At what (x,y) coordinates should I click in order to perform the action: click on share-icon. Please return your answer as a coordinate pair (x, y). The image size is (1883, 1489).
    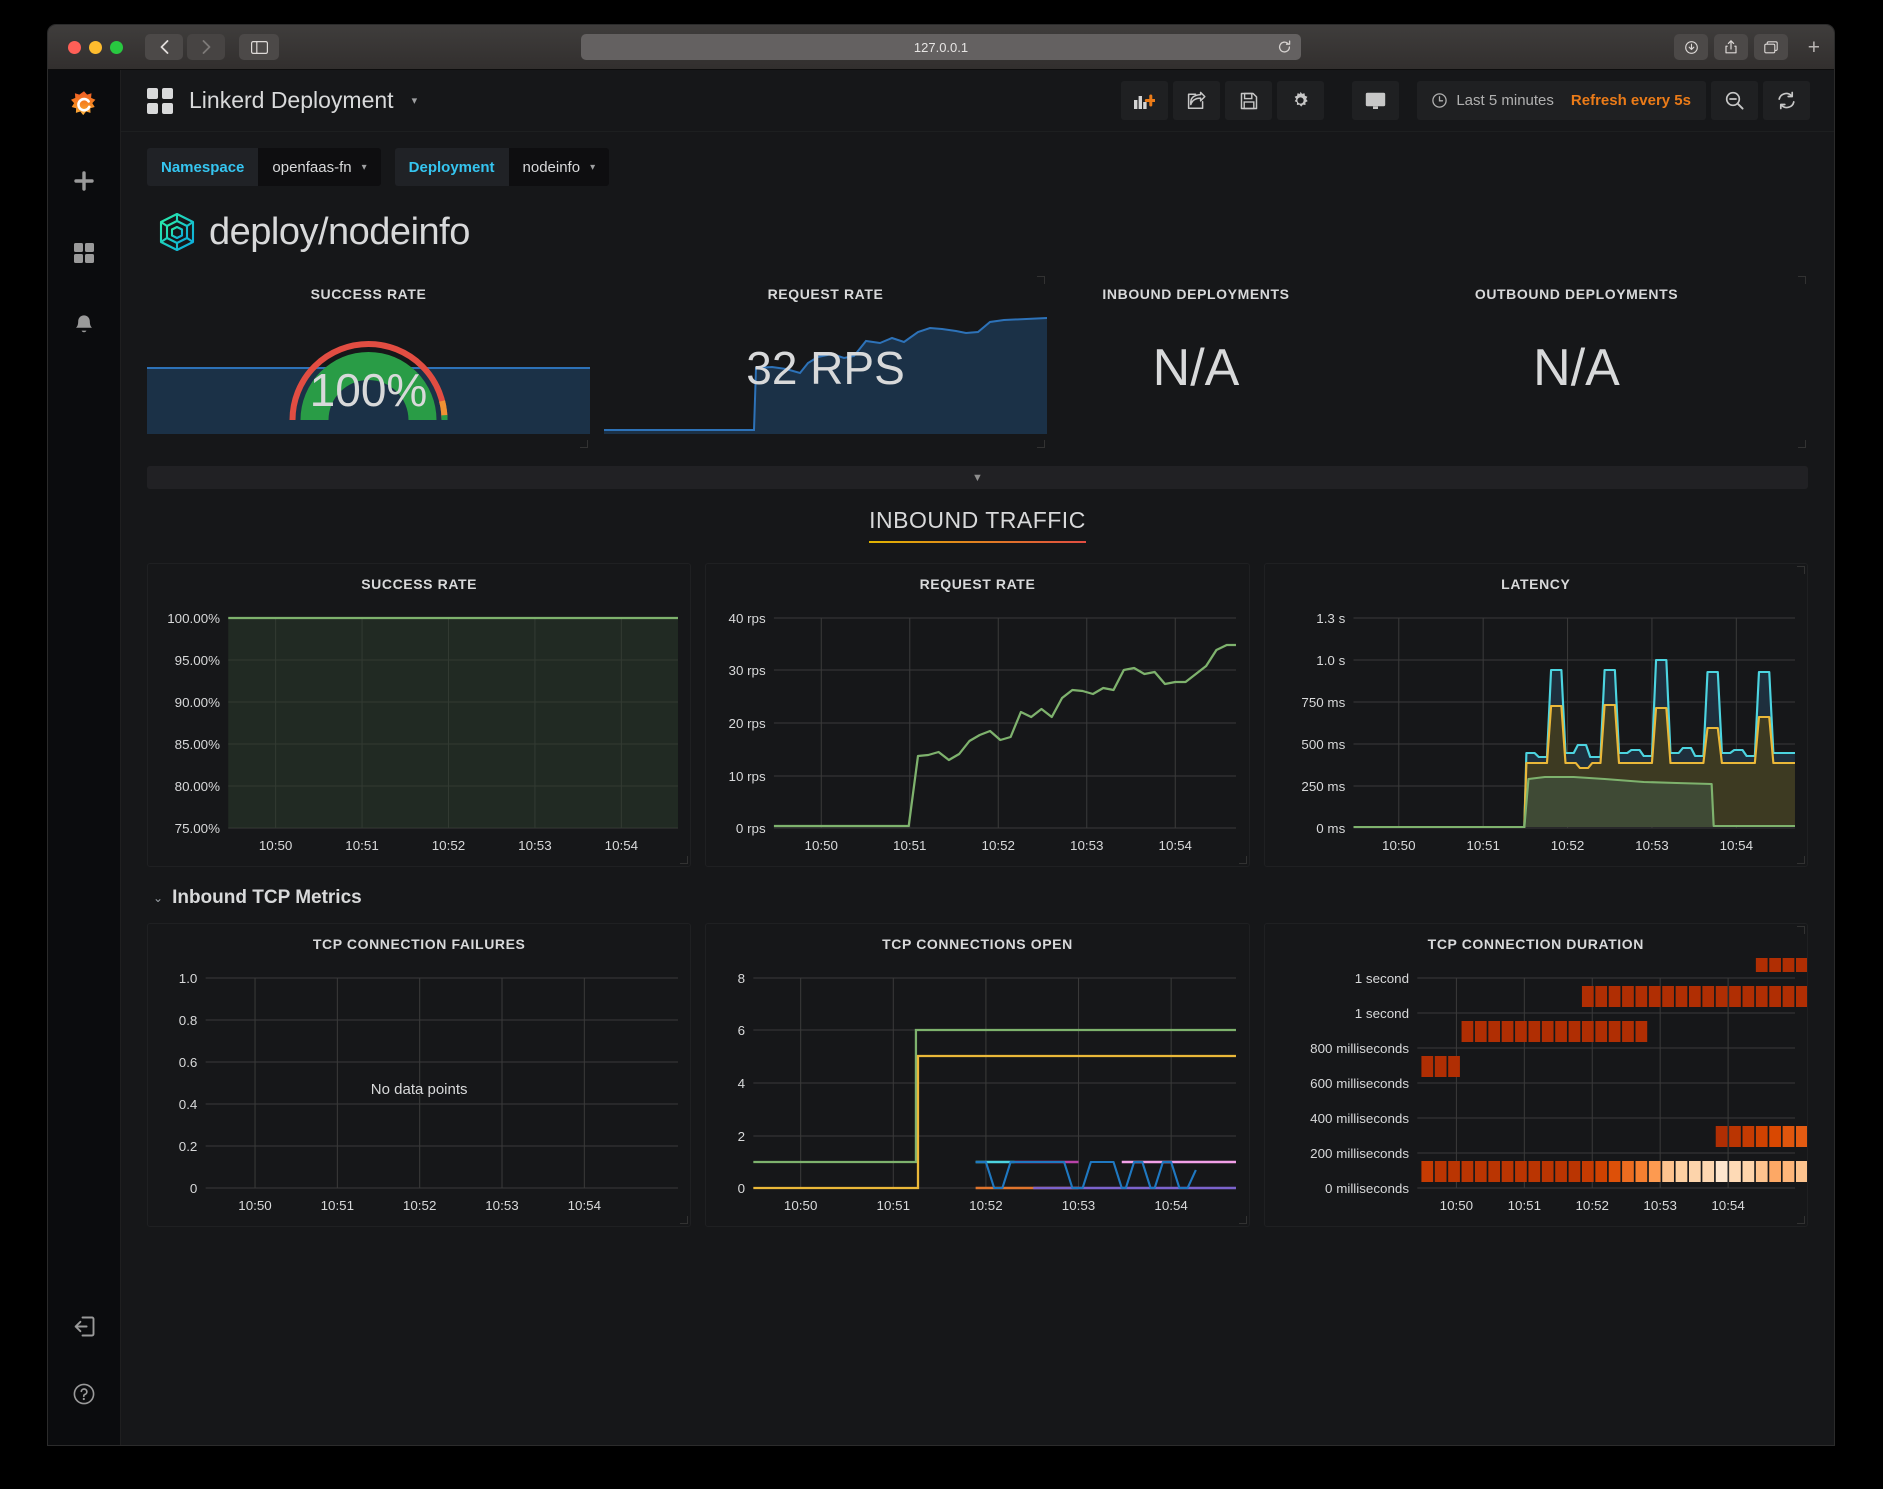
    Looking at the image, I should click on (1731, 47).